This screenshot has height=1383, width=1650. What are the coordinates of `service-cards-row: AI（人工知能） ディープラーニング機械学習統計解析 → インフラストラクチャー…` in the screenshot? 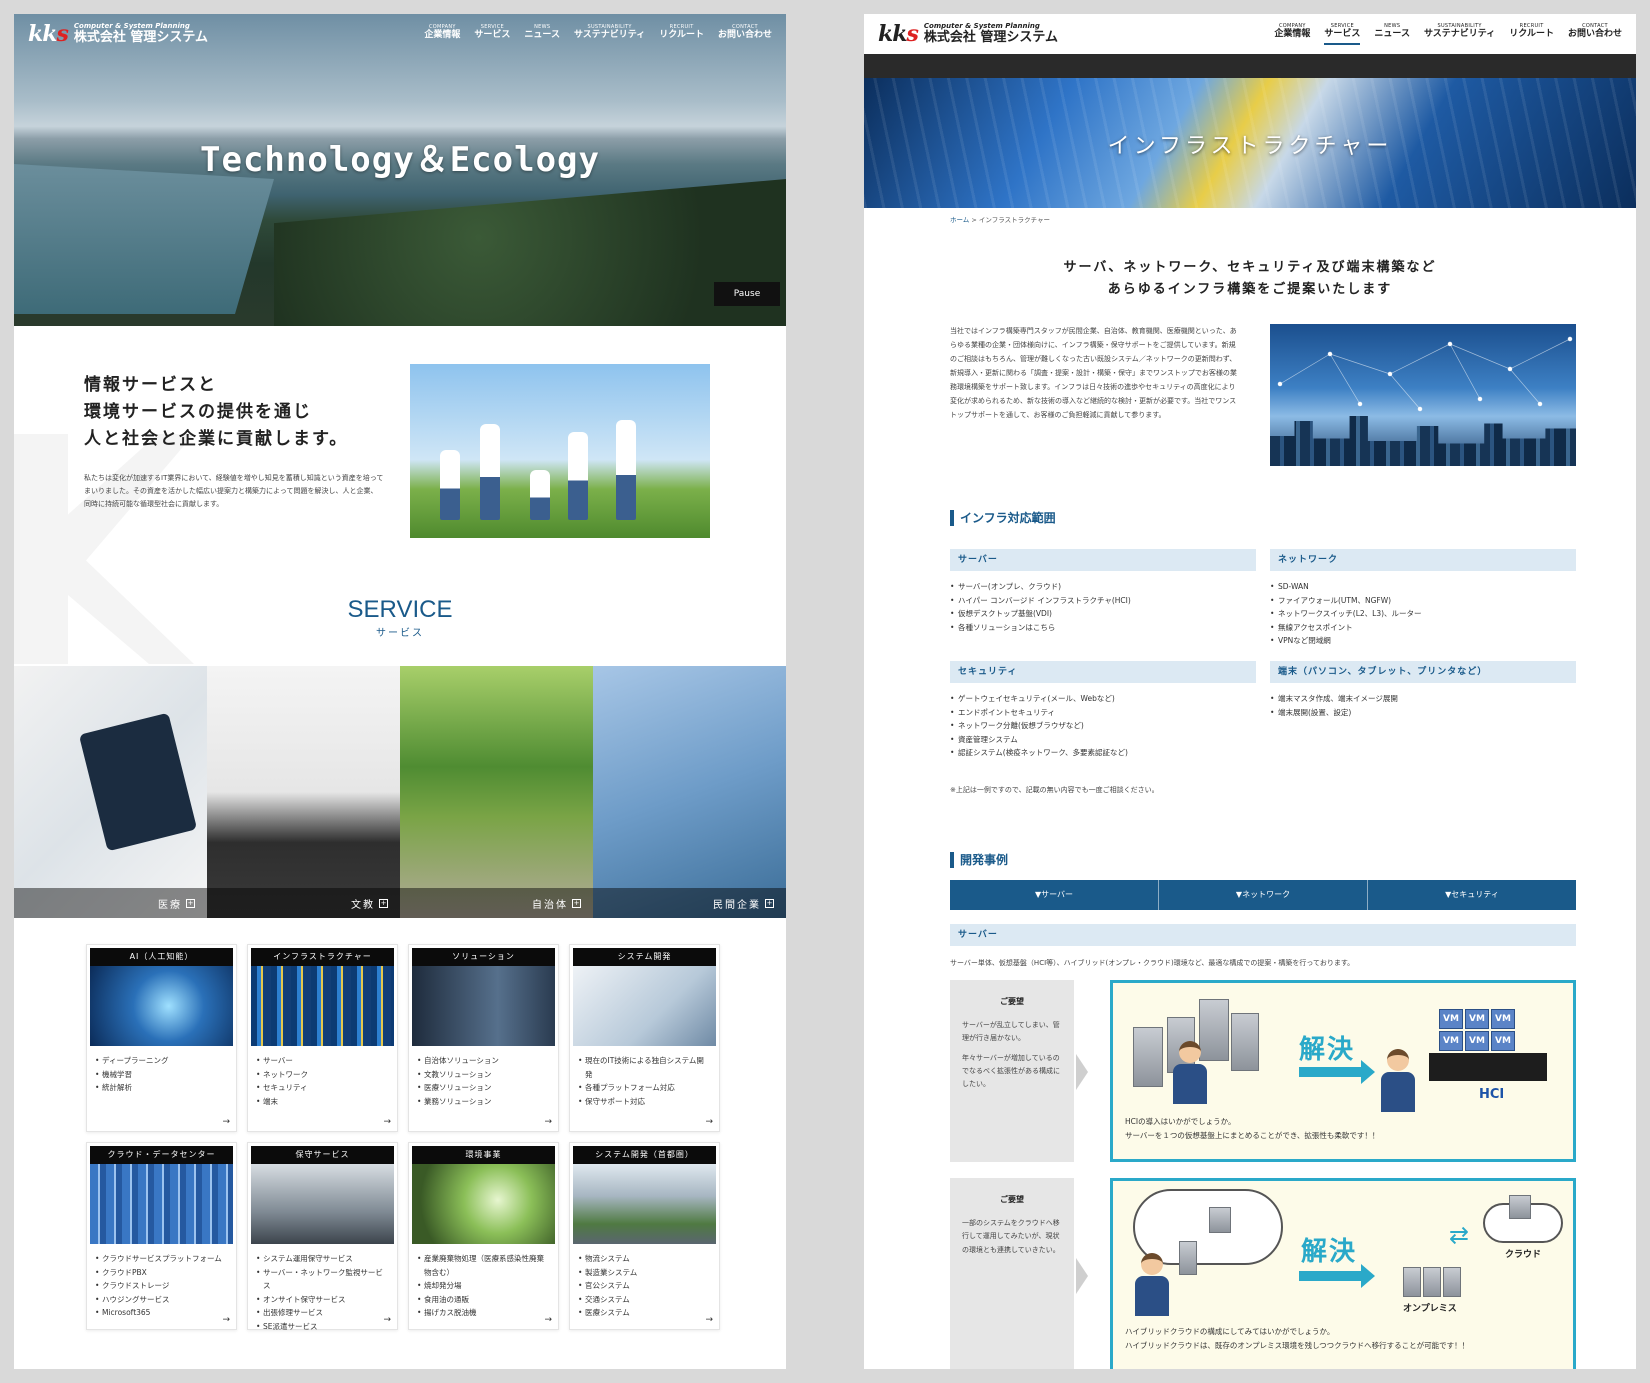 It's located at (403, 1038).